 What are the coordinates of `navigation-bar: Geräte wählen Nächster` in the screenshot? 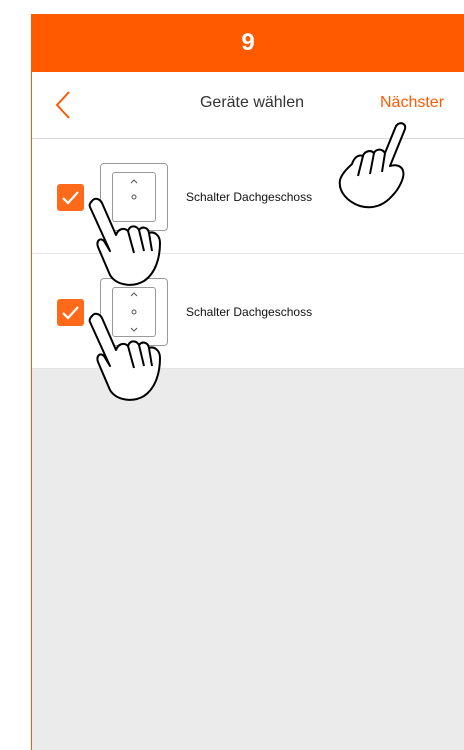 It's located at (248, 105).